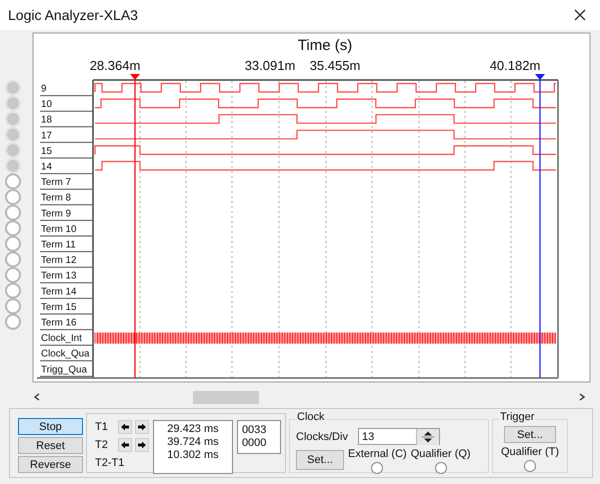 This screenshot has width=600, height=484. I want to click on group-title: Clock, so click(311, 417).